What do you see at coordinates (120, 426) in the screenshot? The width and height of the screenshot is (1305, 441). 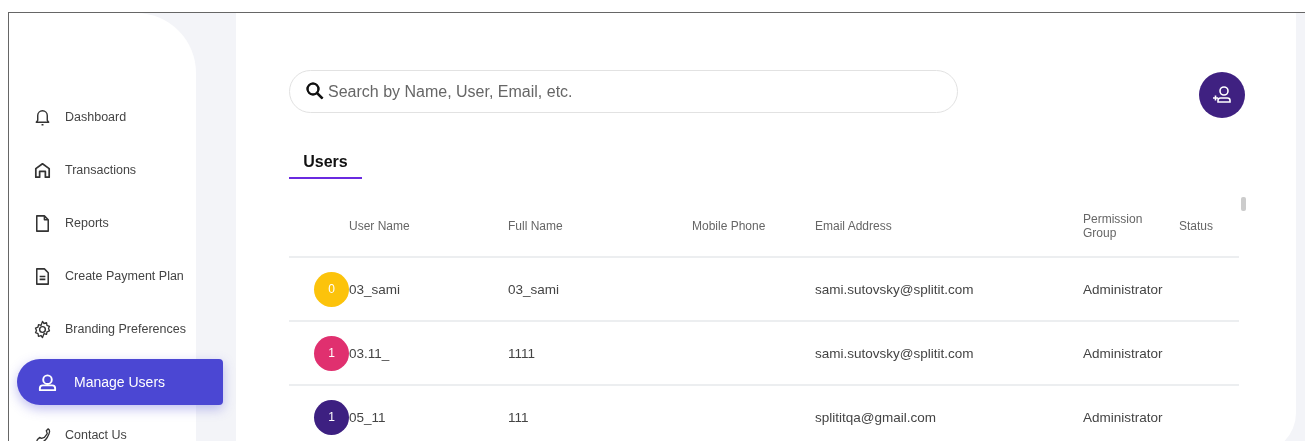 I see `sidebar-item: Contact Us` at bounding box center [120, 426].